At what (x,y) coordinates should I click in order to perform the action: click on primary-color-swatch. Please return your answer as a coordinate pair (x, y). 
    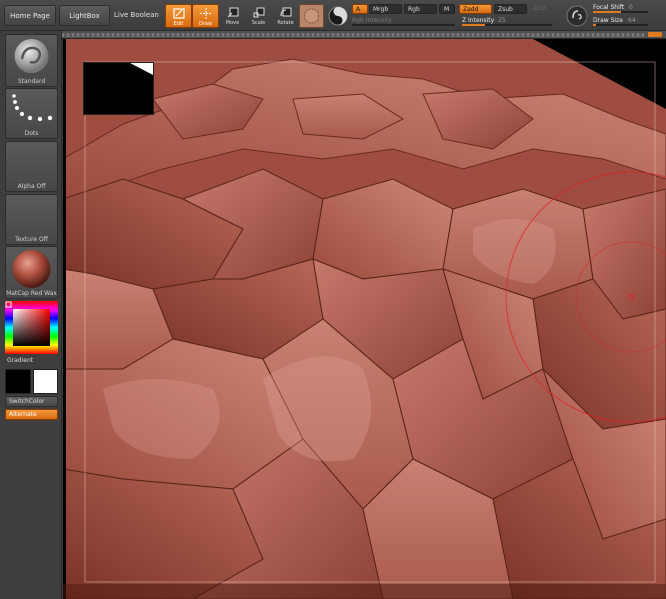
    Looking at the image, I should click on (18, 381).